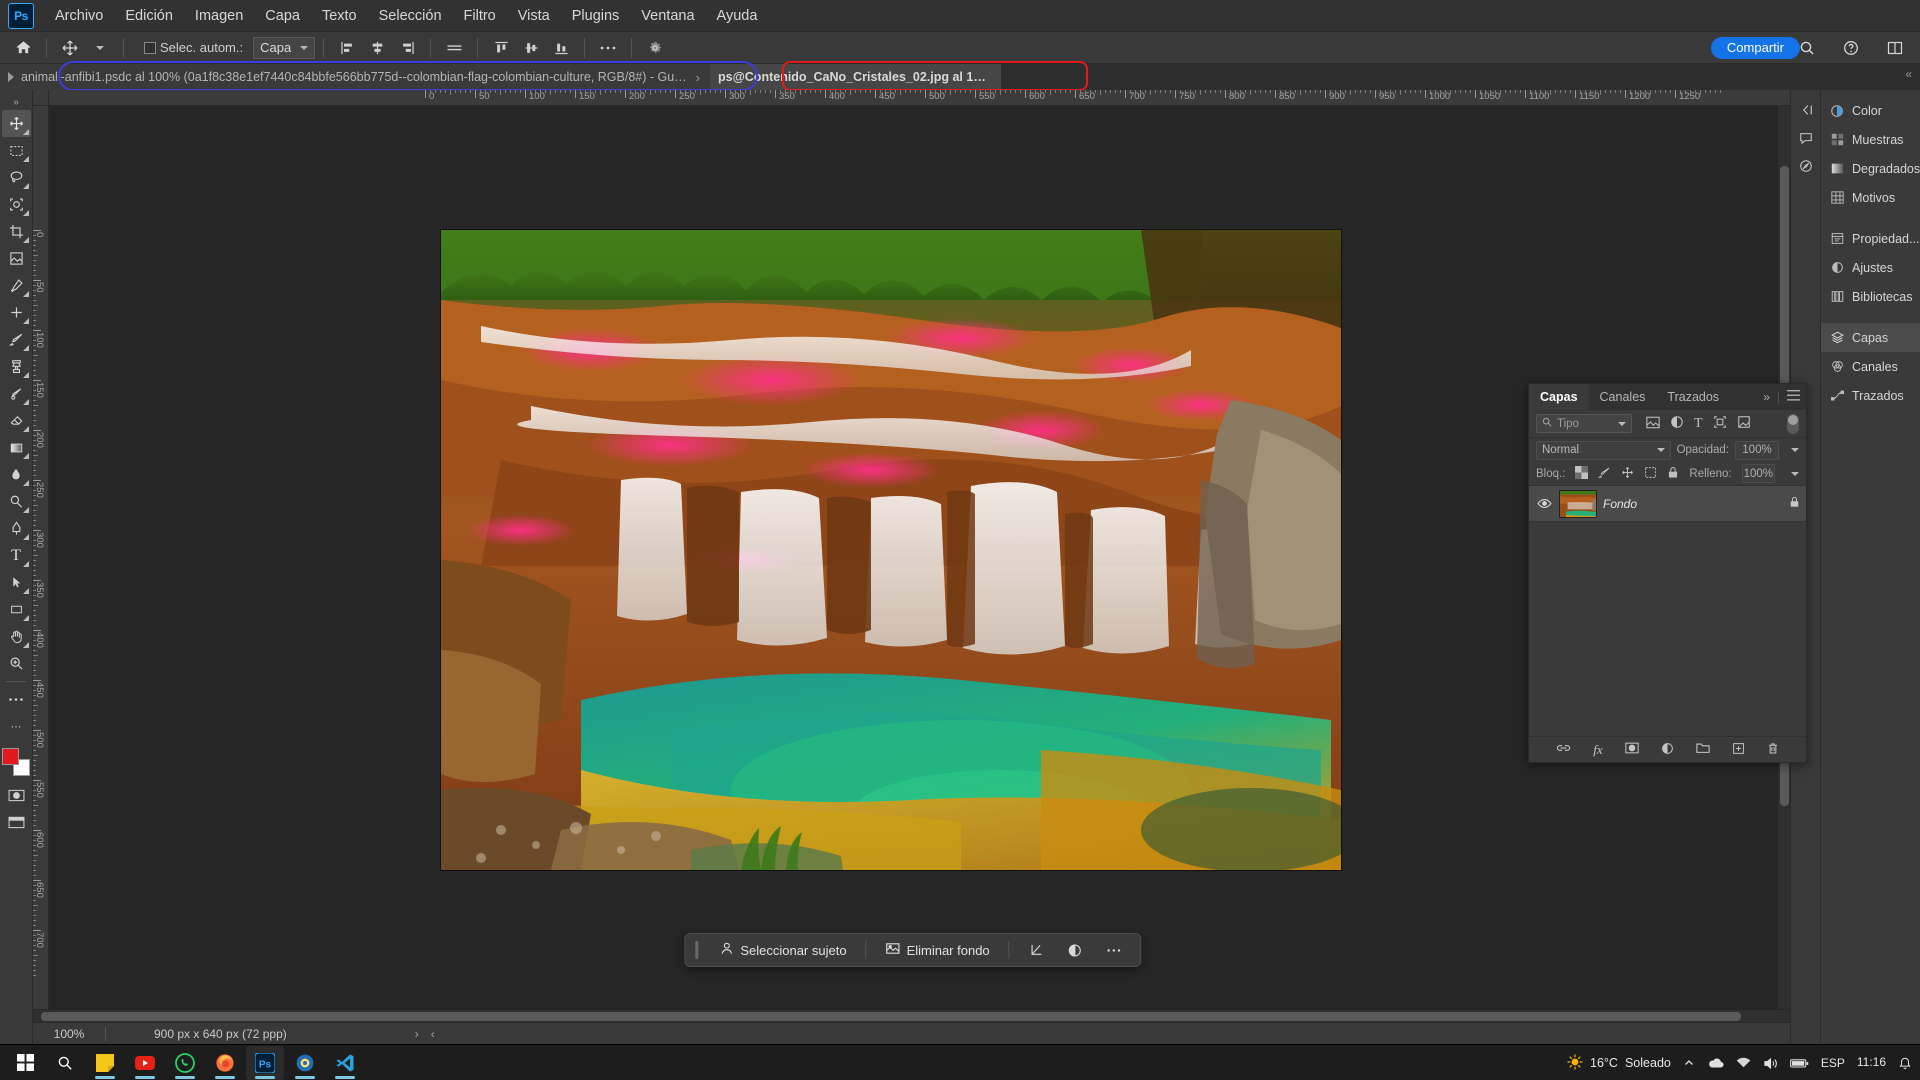 The image size is (1920, 1080). I want to click on lock-position-icon, so click(1627, 474).